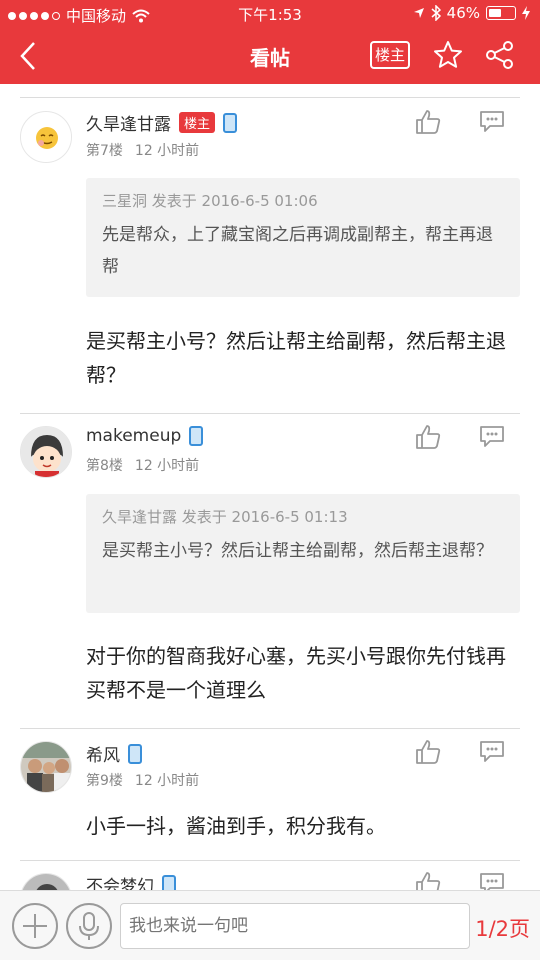 This screenshot has height=960, width=540. What do you see at coordinates (236, 826) in the screenshot?
I see `post-body: 小手一抖，酱油到手，积分我有。` at bounding box center [236, 826].